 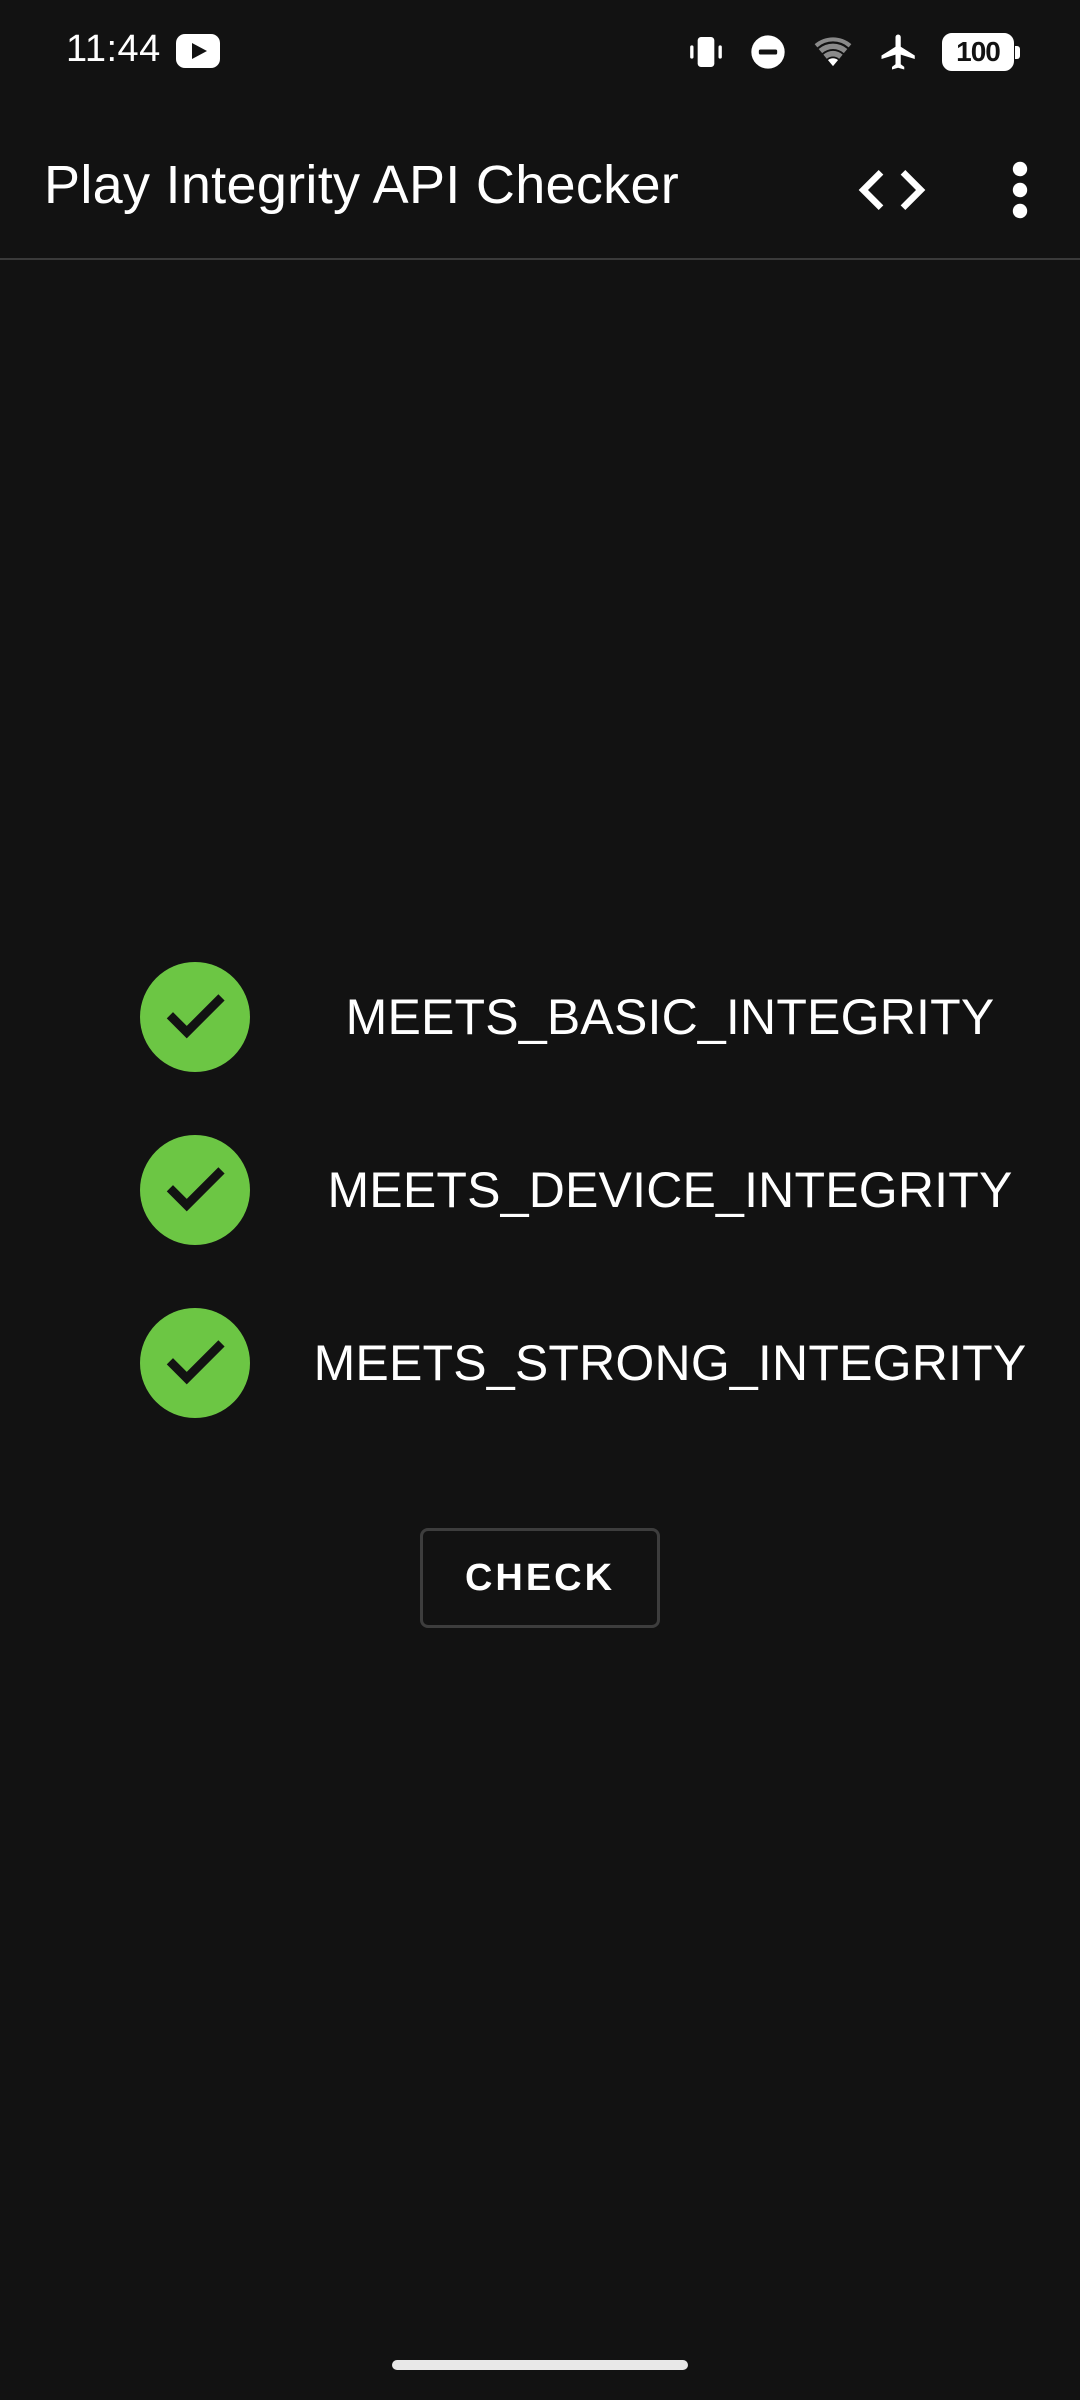 What do you see at coordinates (853, 52) in the screenshot?
I see `status-icons: 100` at bounding box center [853, 52].